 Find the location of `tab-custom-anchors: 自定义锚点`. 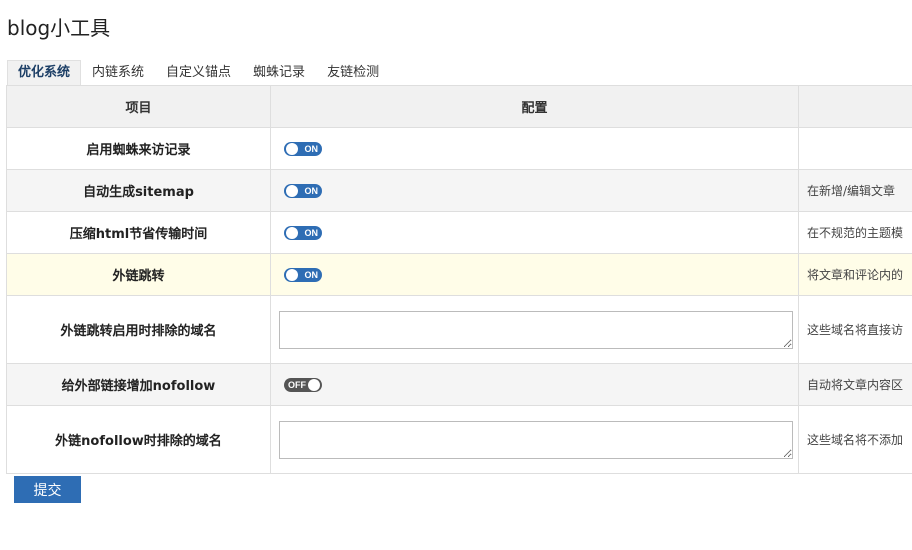

tab-custom-anchors: 自定义锚点 is located at coordinates (198, 73).